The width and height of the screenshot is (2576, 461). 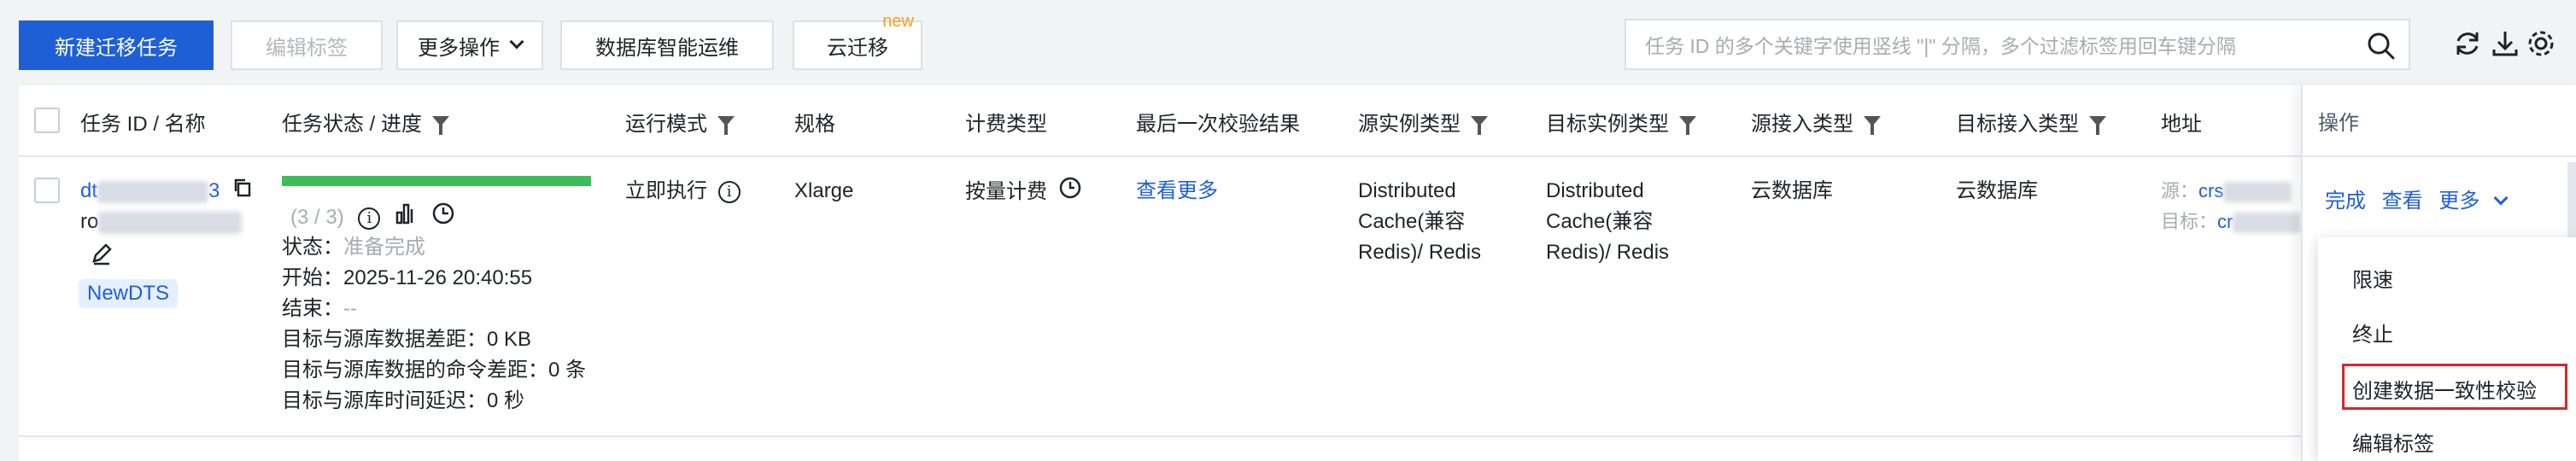 What do you see at coordinates (1940, 46) in the screenshot?
I see `search-placeholder: 任务 ID 的多个关键字使用竖线 "|" 分隔，多个过滤标签用回车键分隔` at bounding box center [1940, 46].